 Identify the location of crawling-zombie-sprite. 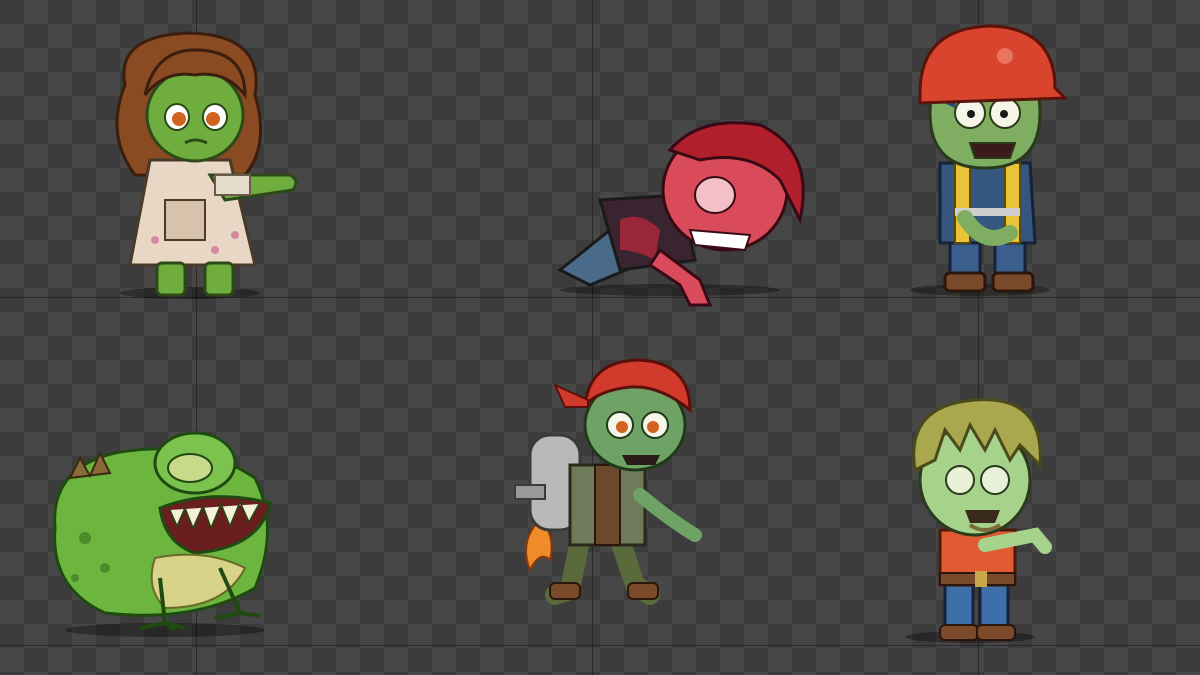
(690, 217).